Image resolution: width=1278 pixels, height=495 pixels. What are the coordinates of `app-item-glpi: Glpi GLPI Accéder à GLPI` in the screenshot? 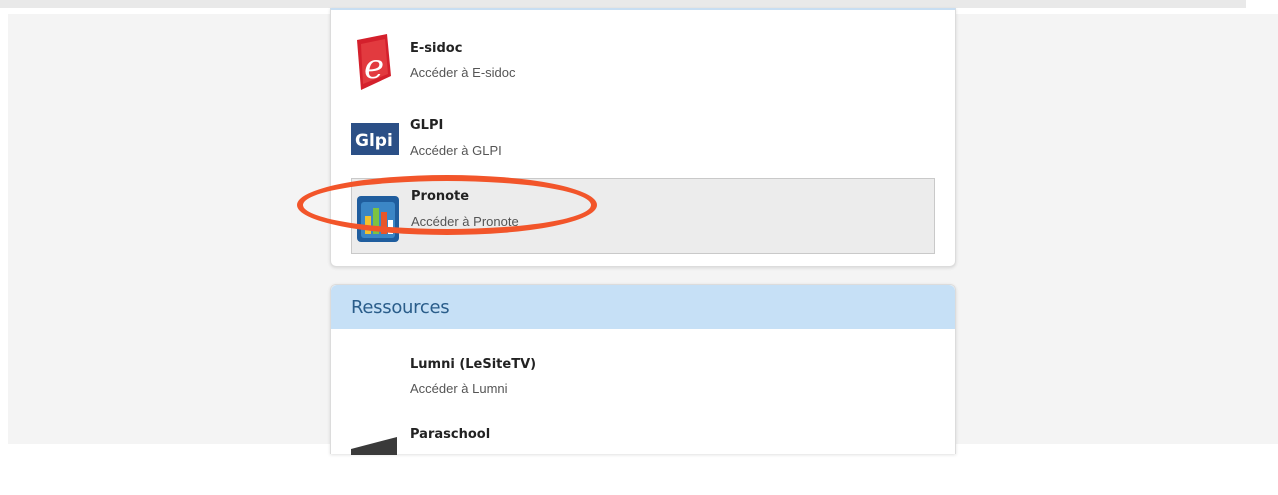 It's located at (643, 145).